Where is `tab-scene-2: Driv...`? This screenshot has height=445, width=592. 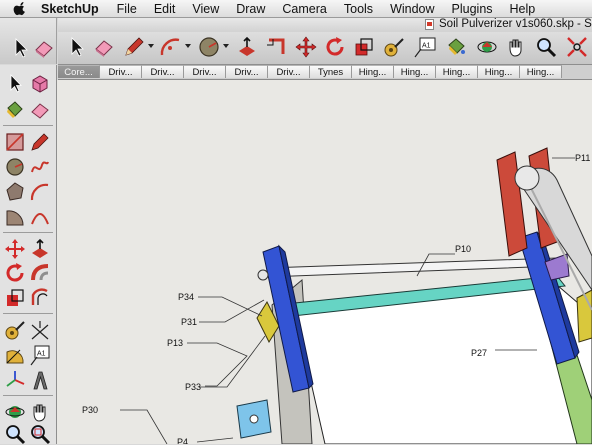 tab-scene-2: Driv... is located at coordinates (121, 71).